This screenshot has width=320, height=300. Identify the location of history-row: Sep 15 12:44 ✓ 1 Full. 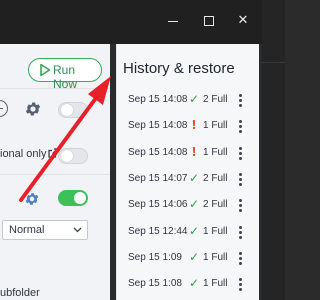
(188, 233).